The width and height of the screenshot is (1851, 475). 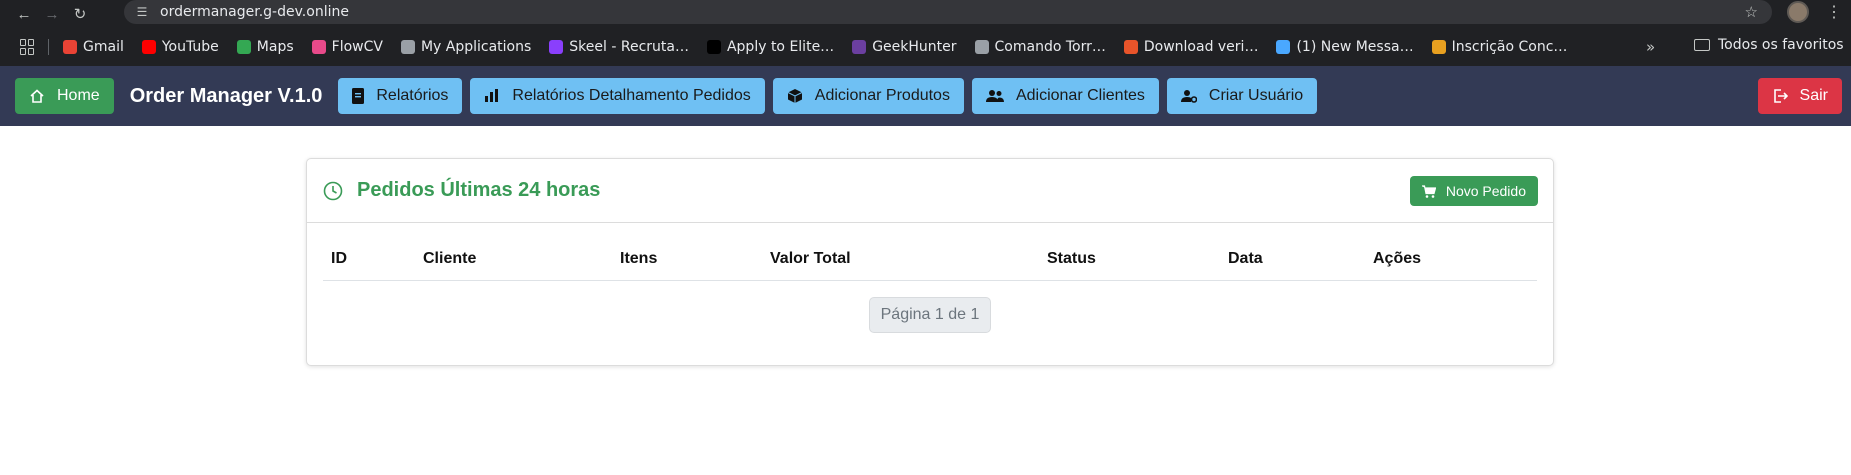 I want to click on forward-button: →, so click(x=52, y=14).